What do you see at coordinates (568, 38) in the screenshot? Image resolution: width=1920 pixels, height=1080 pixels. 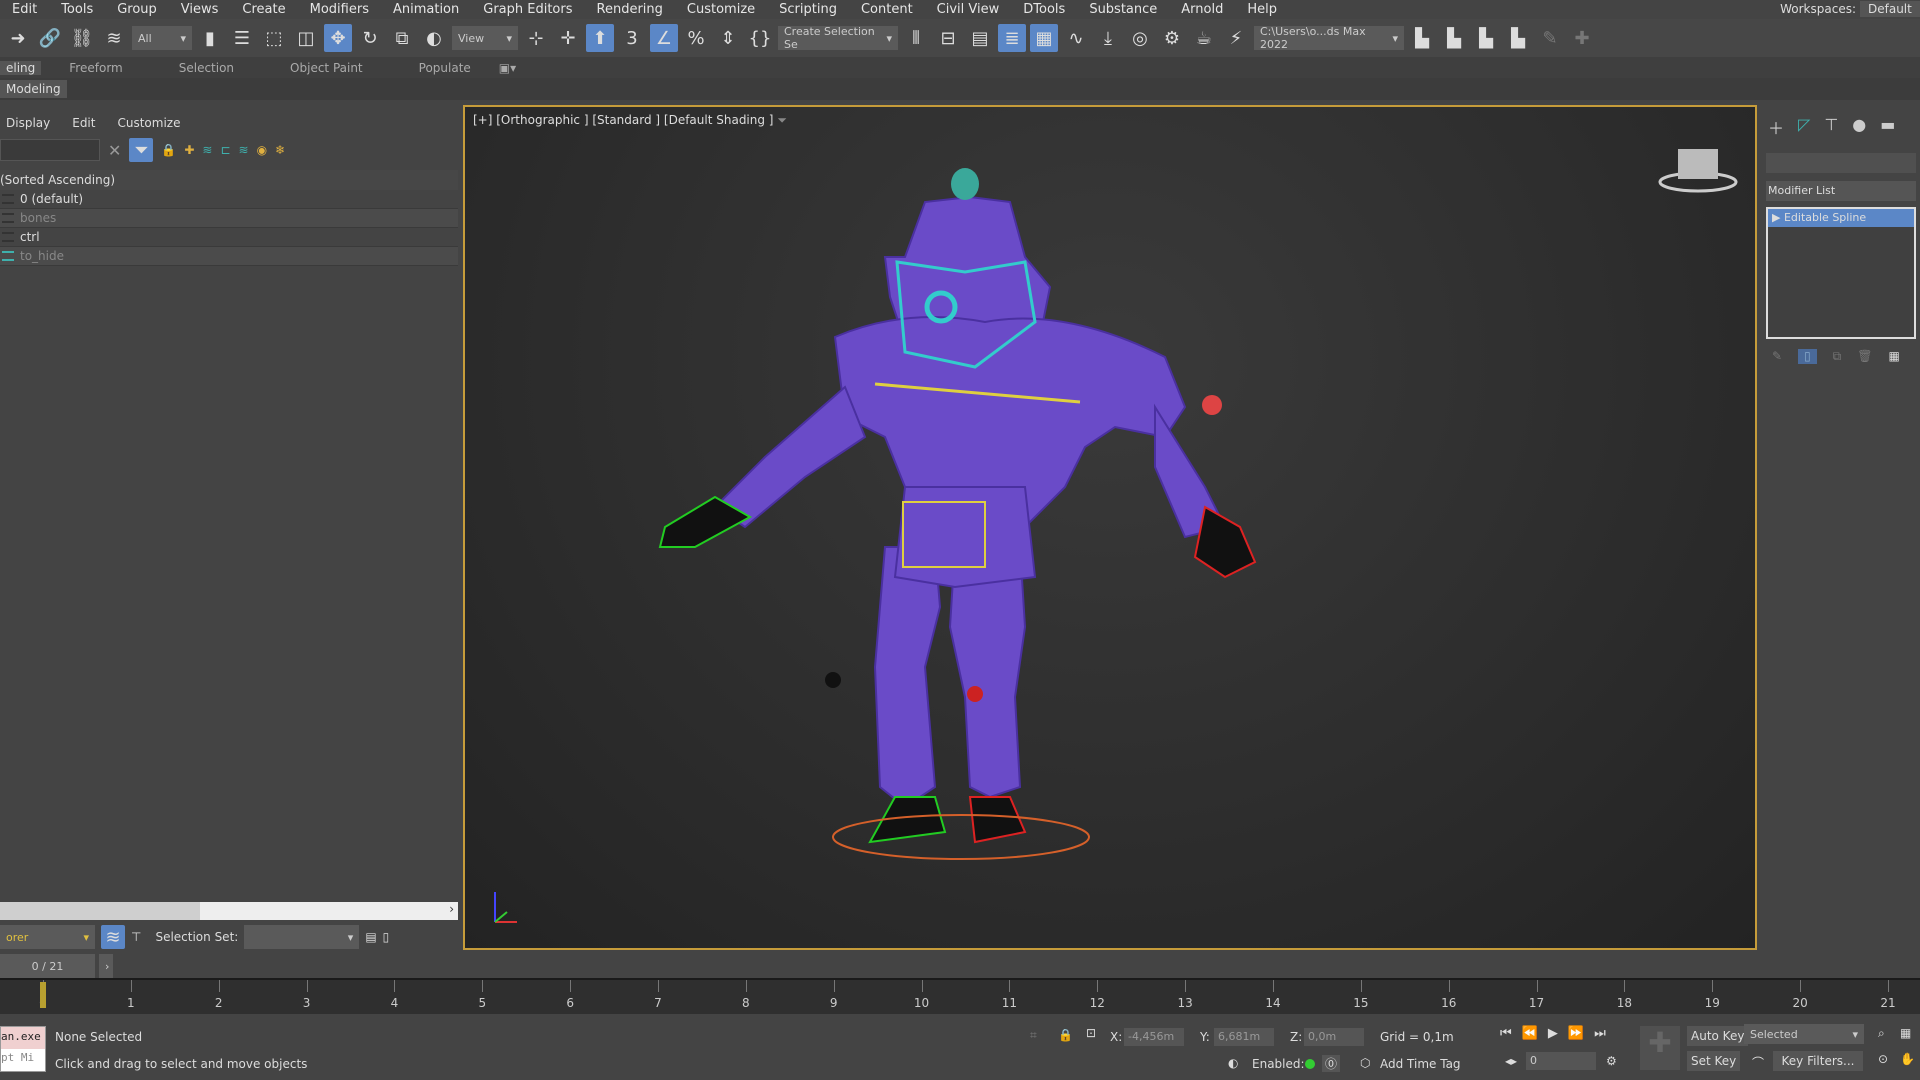 I see `axis-constraint-icon: ✛` at bounding box center [568, 38].